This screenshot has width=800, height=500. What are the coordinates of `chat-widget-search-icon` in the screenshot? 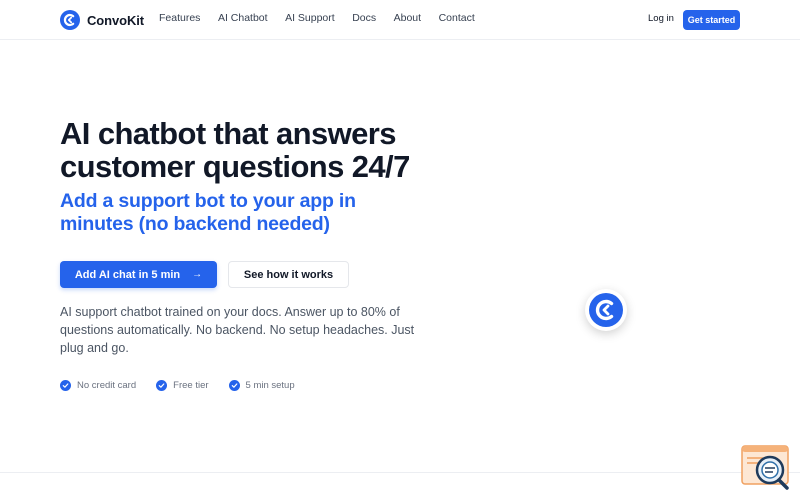 It's located at (766, 468).